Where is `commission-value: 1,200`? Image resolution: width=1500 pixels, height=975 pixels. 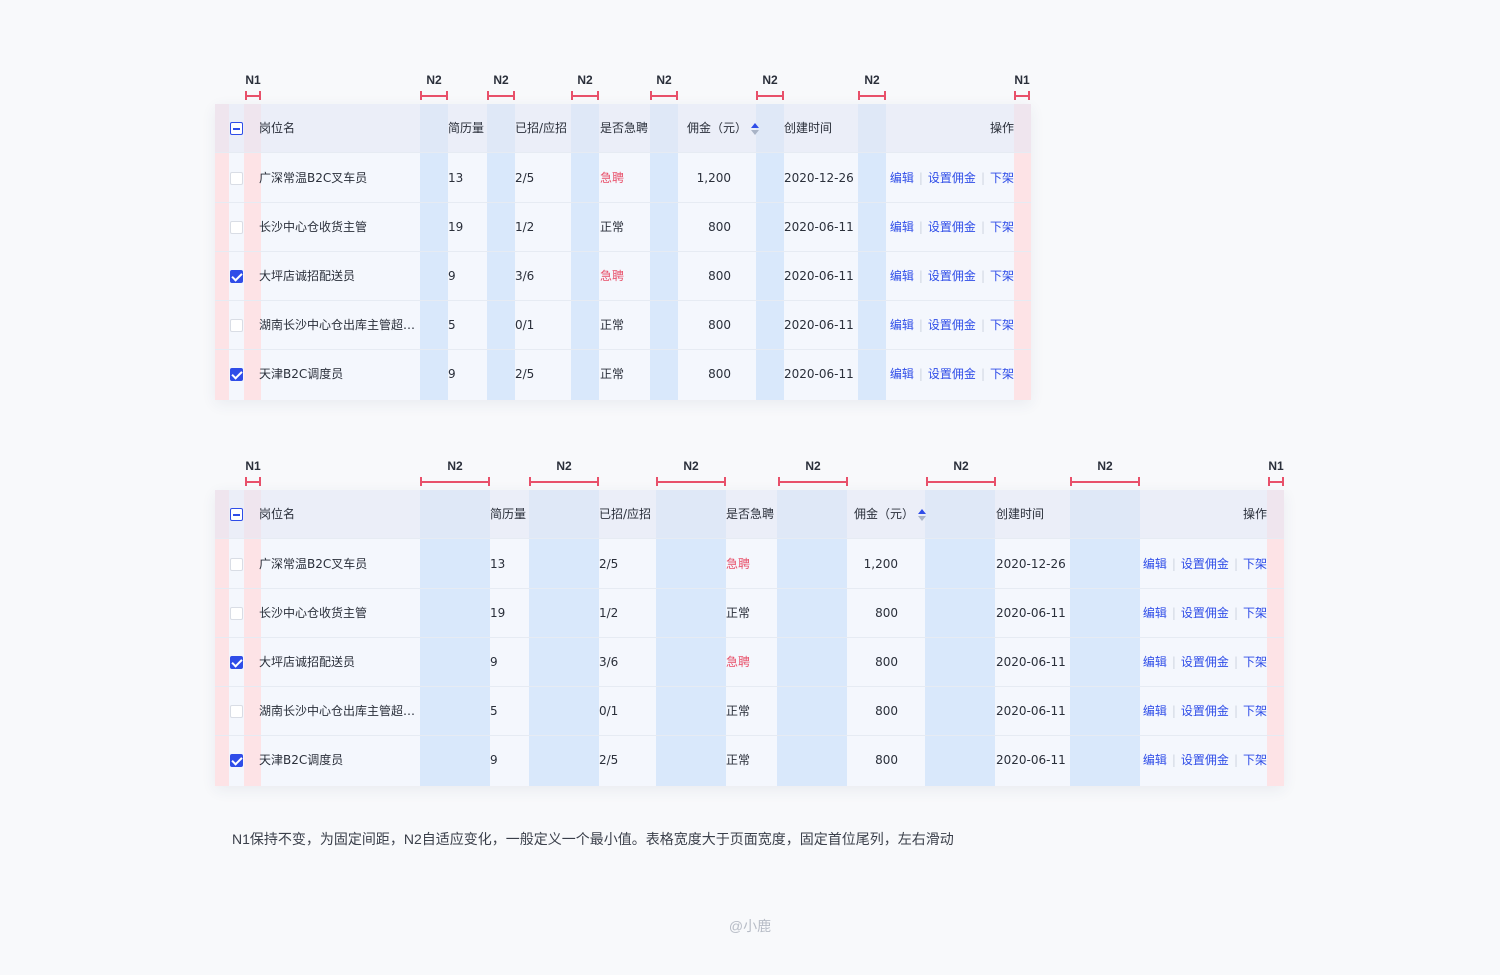
commission-value: 1,200 is located at coordinates (713, 178).